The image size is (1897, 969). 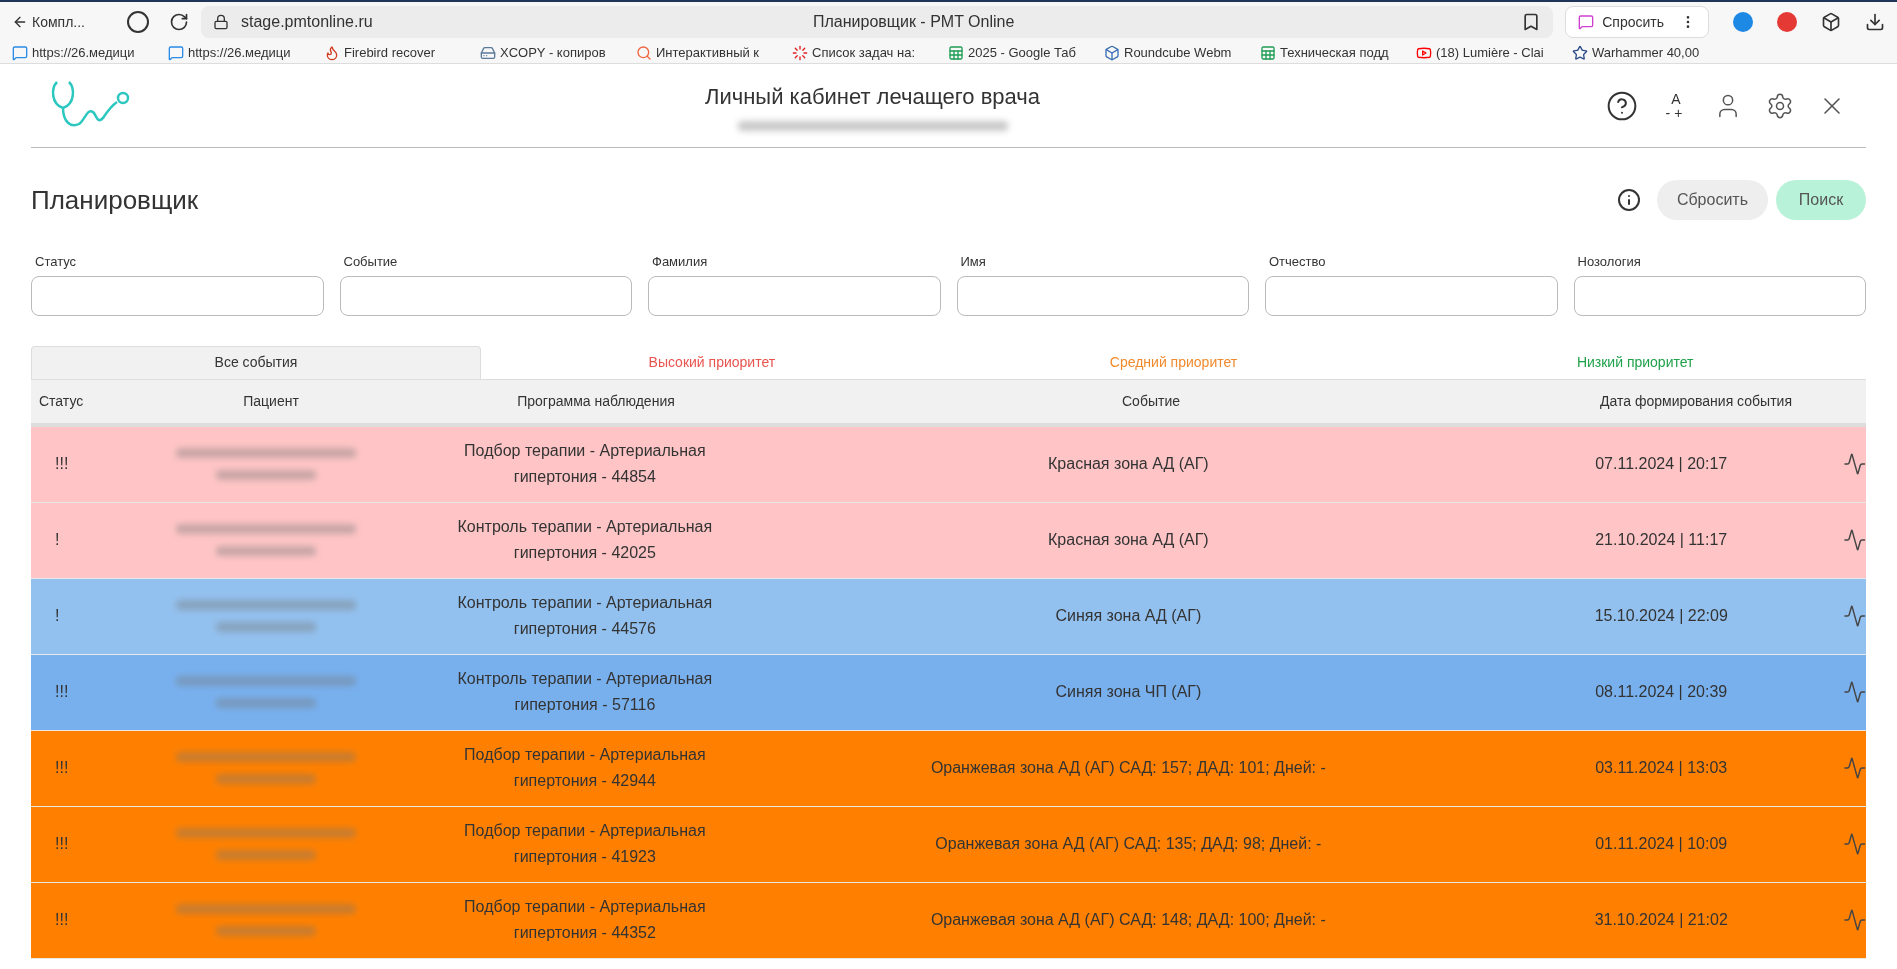 I want to click on address-bar: stage.pmtonline.ru Планировщик - PMT Online, so click(x=877, y=22).